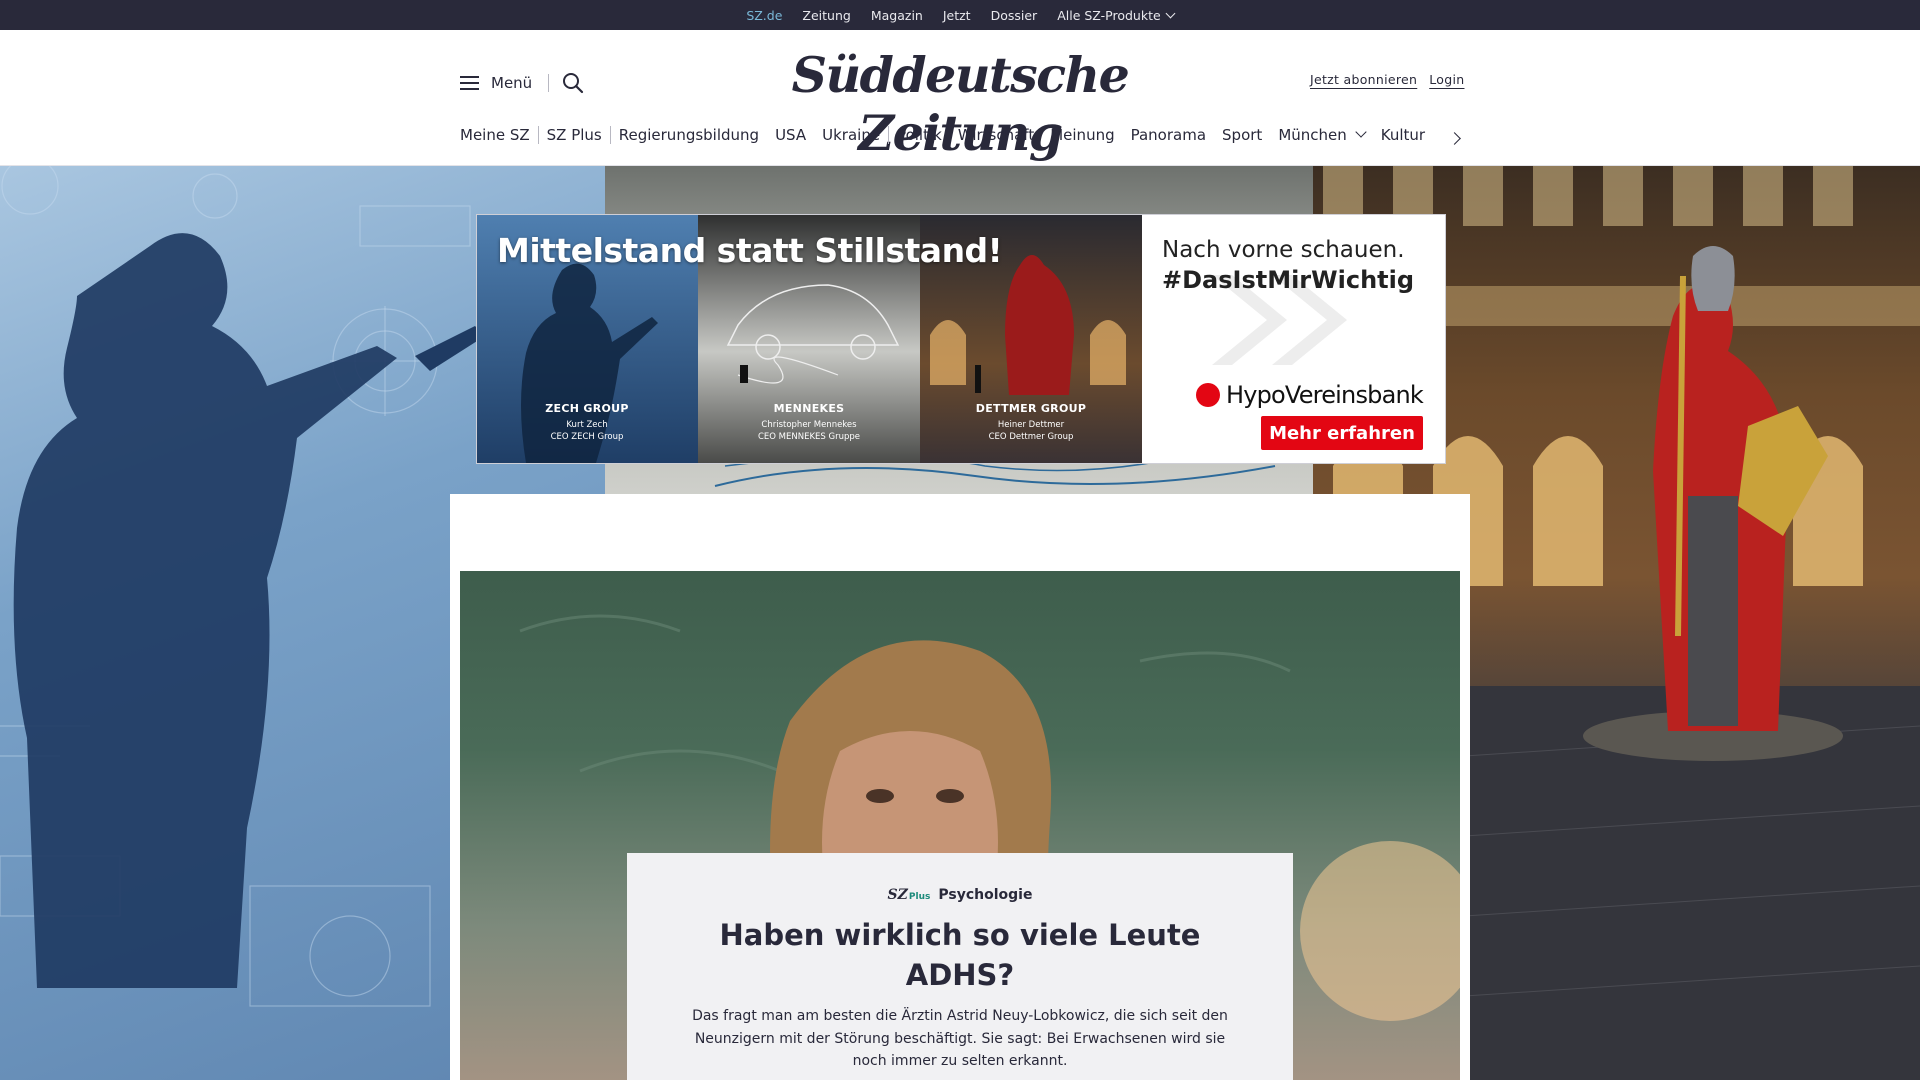  What do you see at coordinates (826, 15) in the screenshot?
I see `topbar-link-zeitung: Zeitung` at bounding box center [826, 15].